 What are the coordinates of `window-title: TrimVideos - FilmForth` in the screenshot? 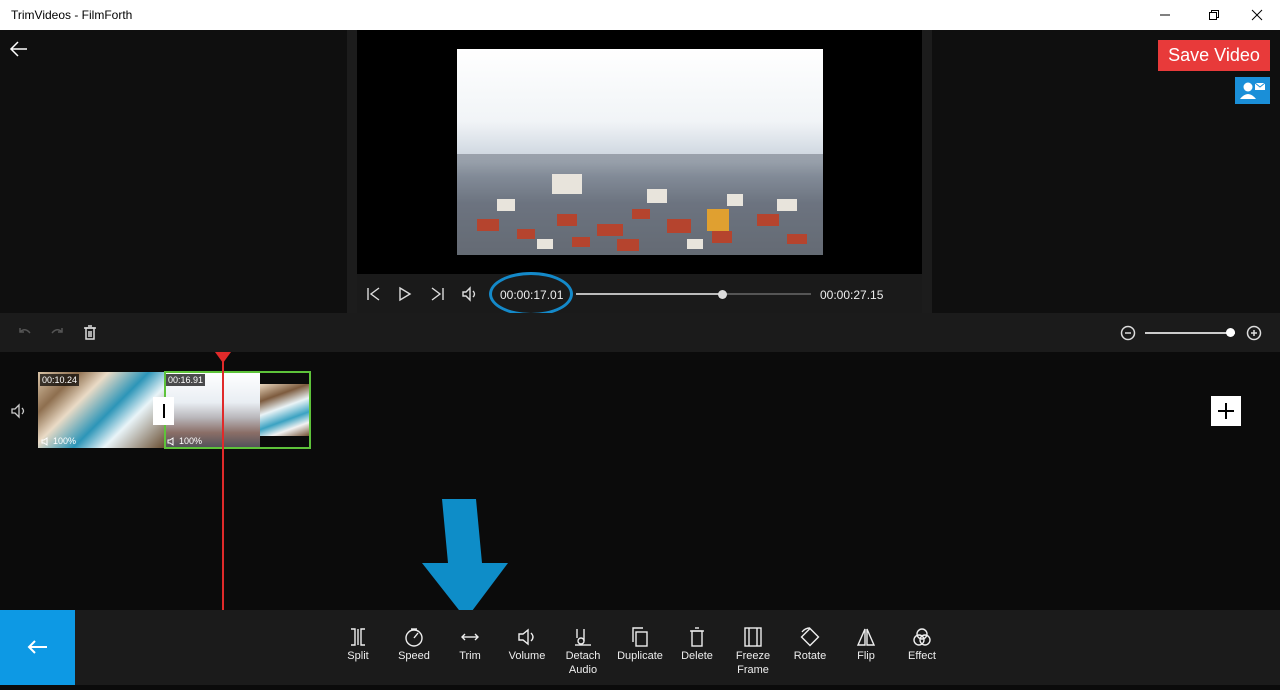 It's located at (72, 15).